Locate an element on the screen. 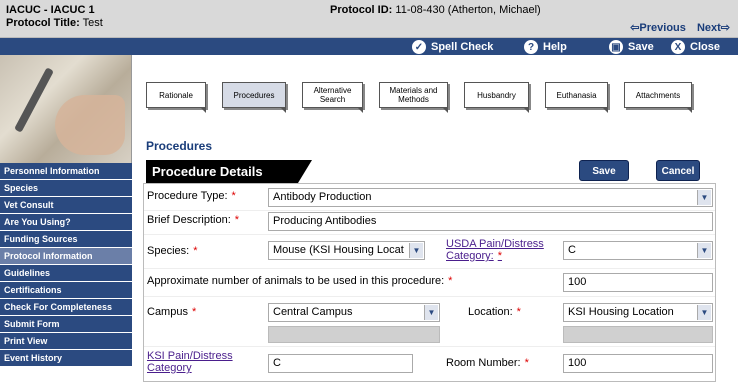 Image resolution: width=738 pixels, height=389 pixels. section-heading: Procedures is located at coordinates (179, 146).